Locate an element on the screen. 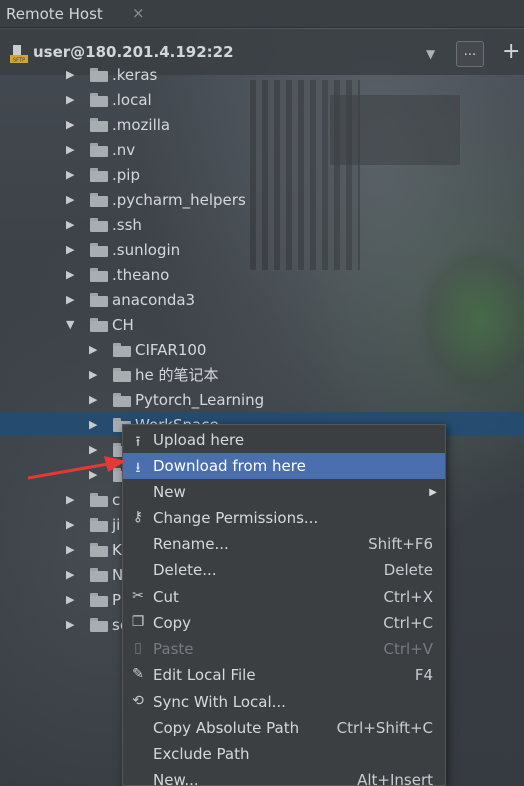  tree-item: ▼ CH is located at coordinates (100, 324).